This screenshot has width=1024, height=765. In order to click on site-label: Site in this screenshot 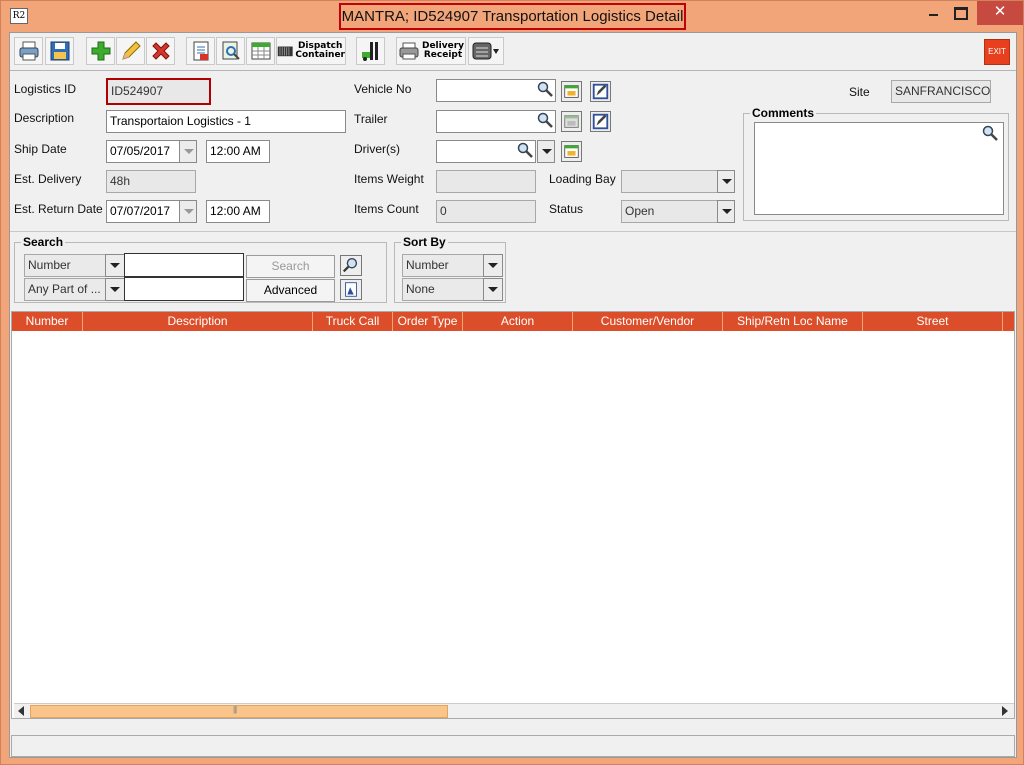, I will do `click(859, 92)`.